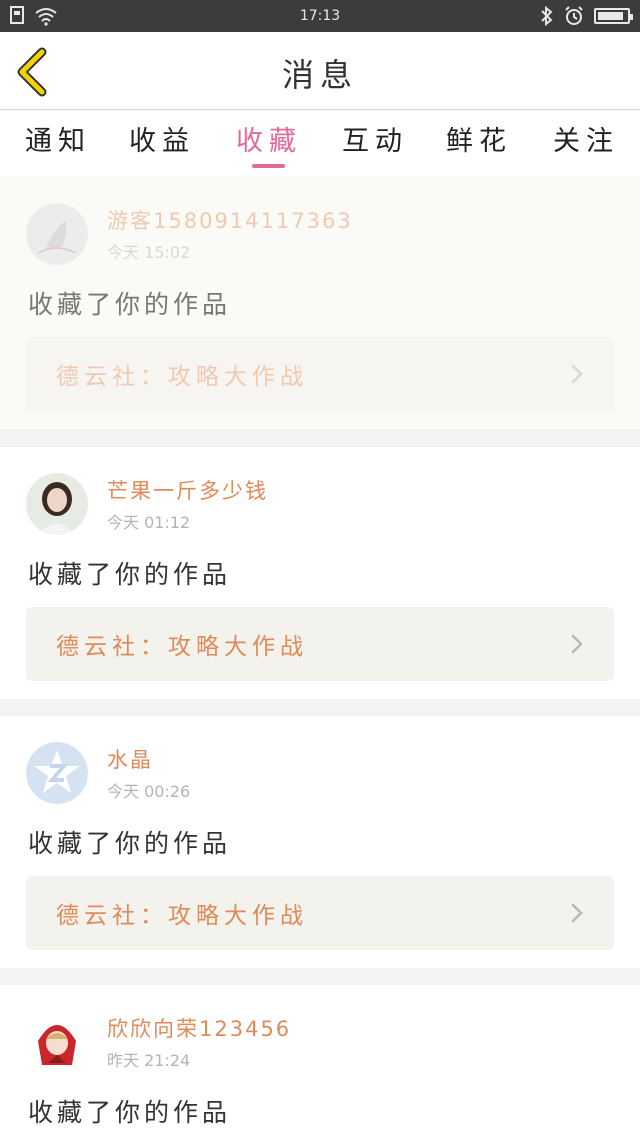 This screenshot has height=1138, width=640. Describe the element at coordinates (130, 759) in the screenshot. I see `username: 水晶` at that location.